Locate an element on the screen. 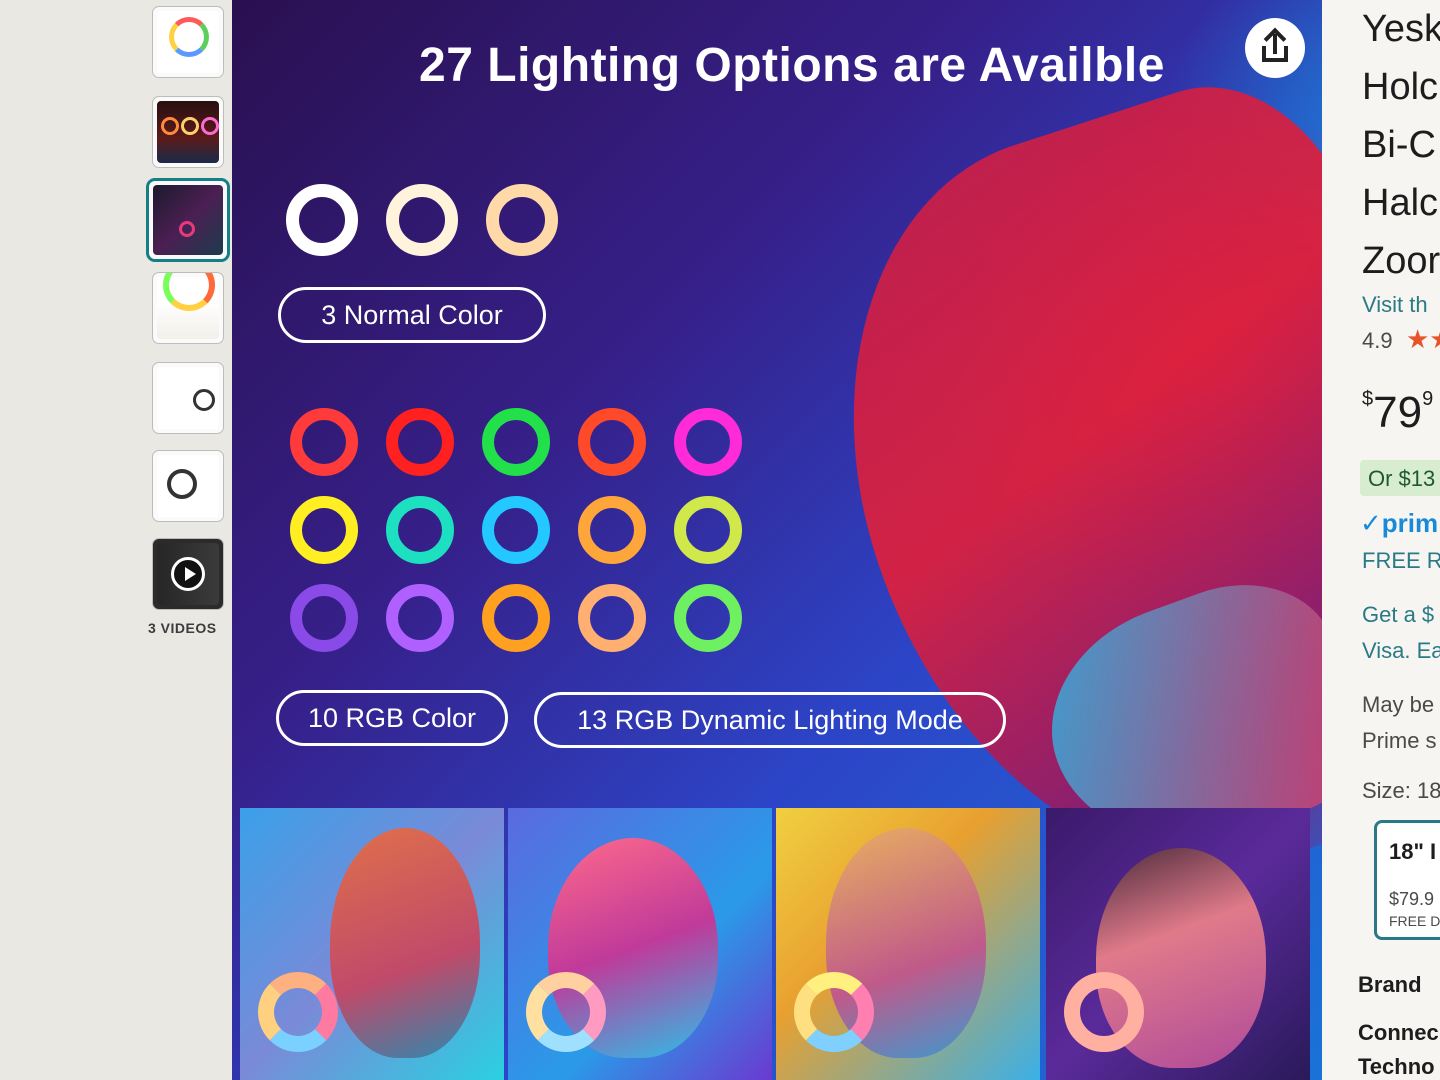 This screenshot has width=1440, height=1080. price-fraction: 9 is located at coordinates (1428, 399).